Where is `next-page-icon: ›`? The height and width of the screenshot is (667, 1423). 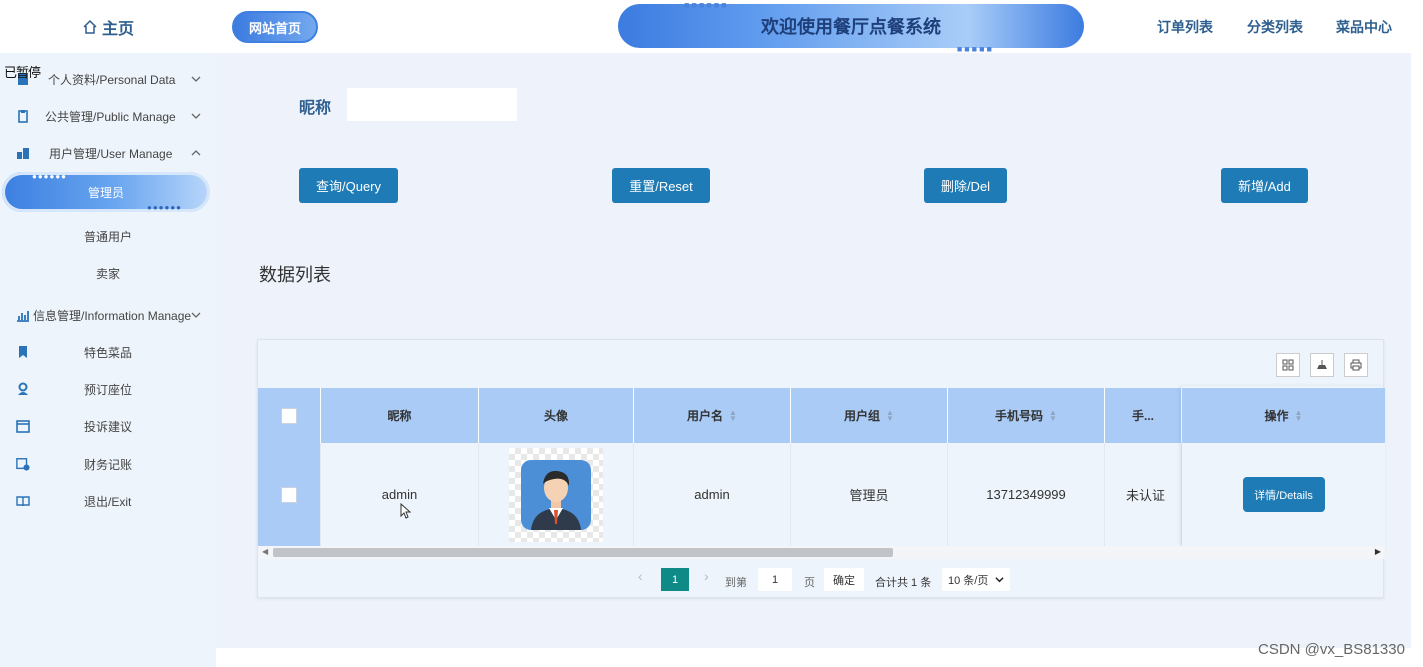
next-page-icon: › is located at coordinates (706, 576).